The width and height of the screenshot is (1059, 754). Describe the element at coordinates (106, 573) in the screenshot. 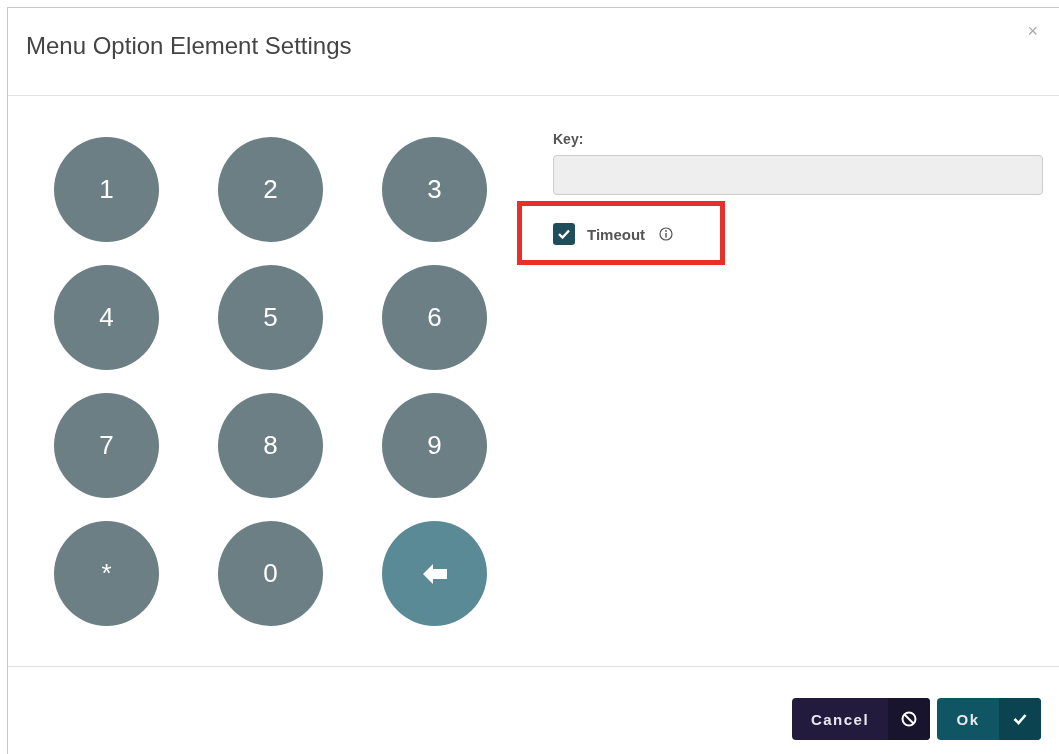

I see `keypad-key: *` at that location.